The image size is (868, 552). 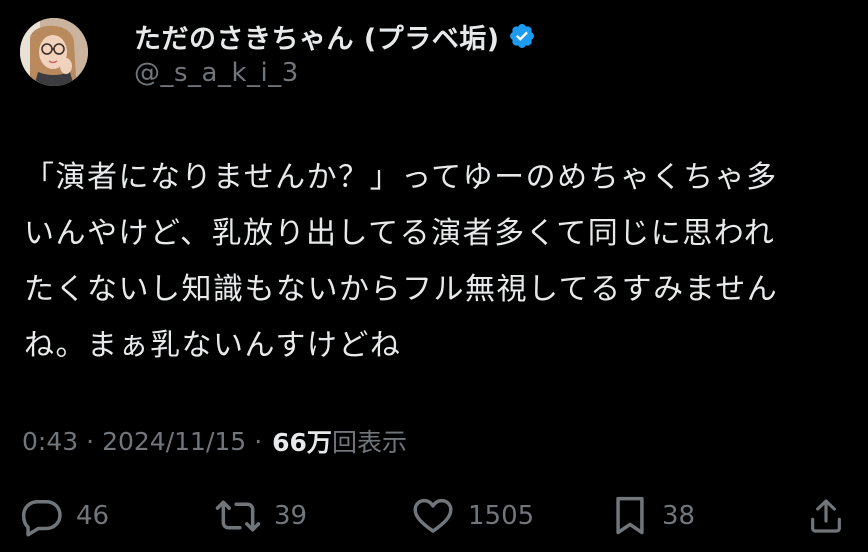 What do you see at coordinates (93, 516) in the screenshot?
I see `reply-count: 46` at bounding box center [93, 516].